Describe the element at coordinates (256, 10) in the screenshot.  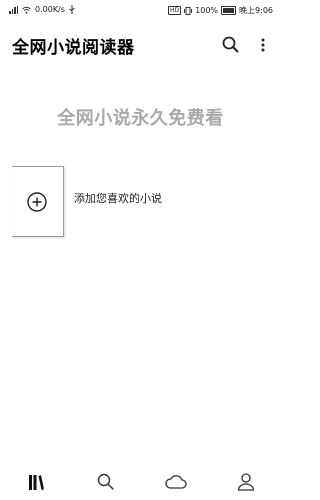
I see `clock: 晚上9:06` at that location.